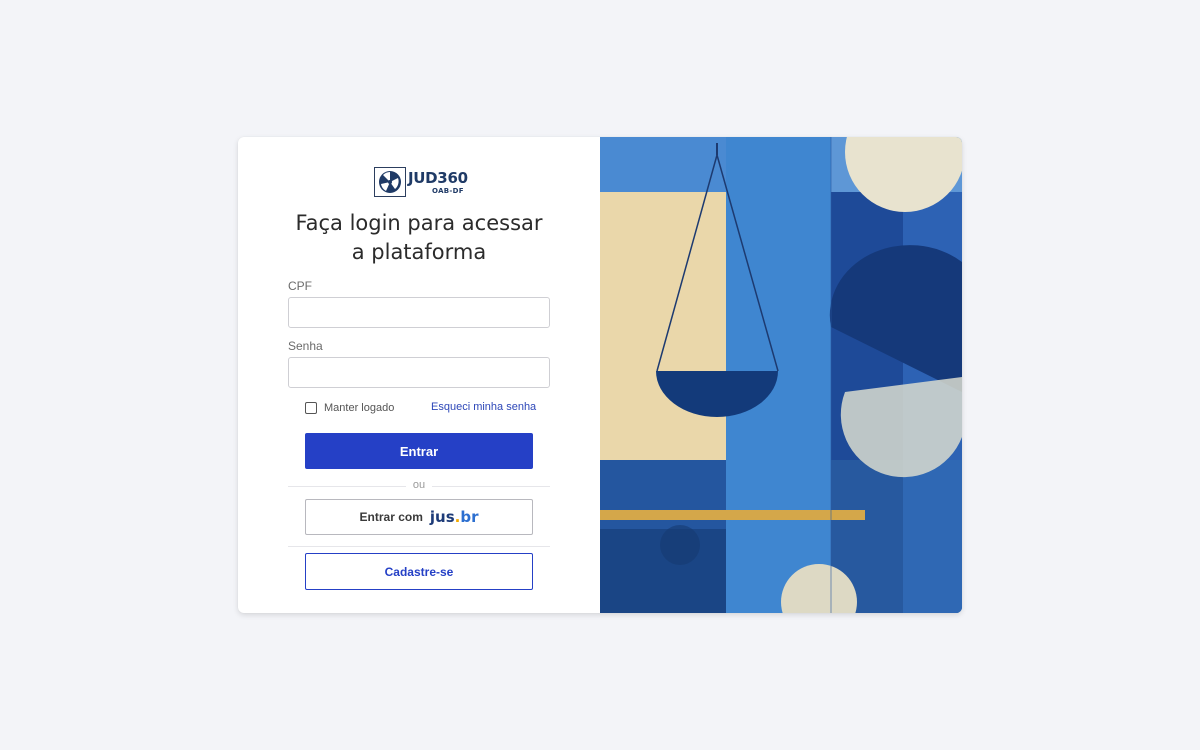  I want to click on page-title-line2: a plataforma, so click(419, 252).